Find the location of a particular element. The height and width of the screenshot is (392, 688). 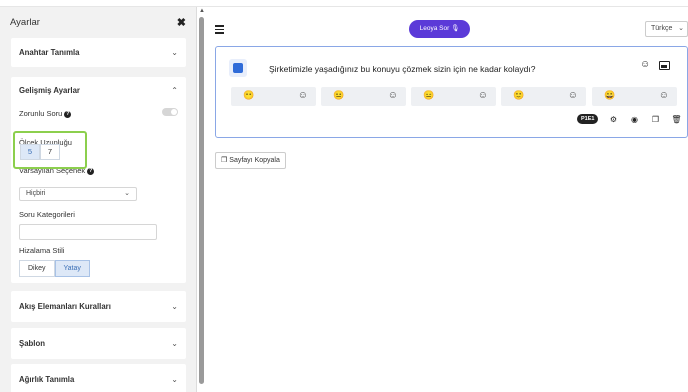

panel-title-agirlik: Ağırlık Tanımla is located at coordinates (47, 379).